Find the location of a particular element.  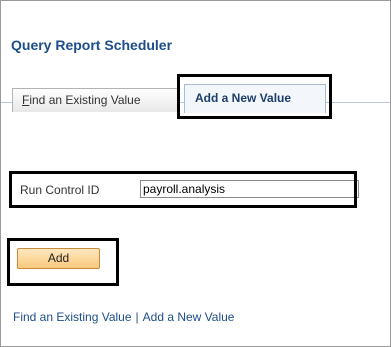

footer-links: Find an Existing Value | Add a New Value is located at coordinates (123, 317).